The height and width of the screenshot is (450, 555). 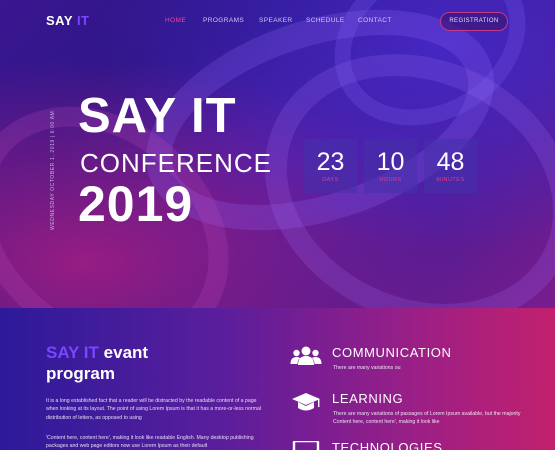 What do you see at coordinates (330, 162) in the screenshot?
I see `countdown-days-value: 23` at bounding box center [330, 162].